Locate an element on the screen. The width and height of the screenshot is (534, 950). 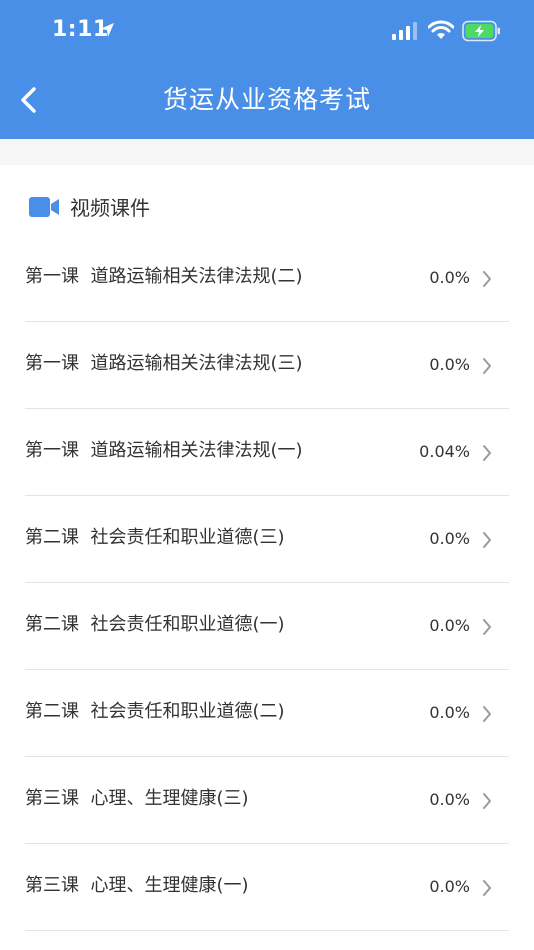
section-title: 视频课件 is located at coordinates (110, 208).